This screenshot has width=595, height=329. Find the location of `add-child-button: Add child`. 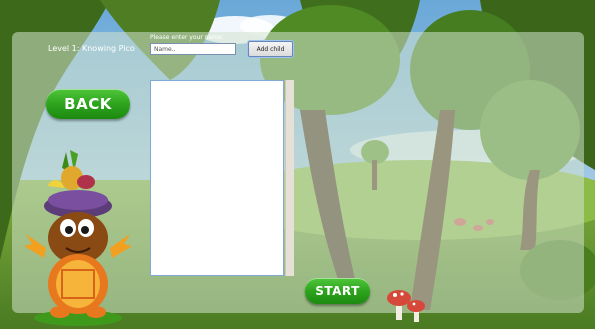

add-child-button: Add child is located at coordinates (270, 49).